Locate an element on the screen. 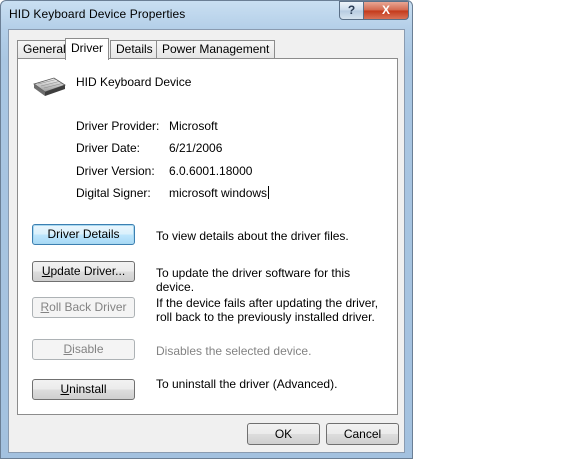  driver-details-label: Driver Details is located at coordinates (83, 234).